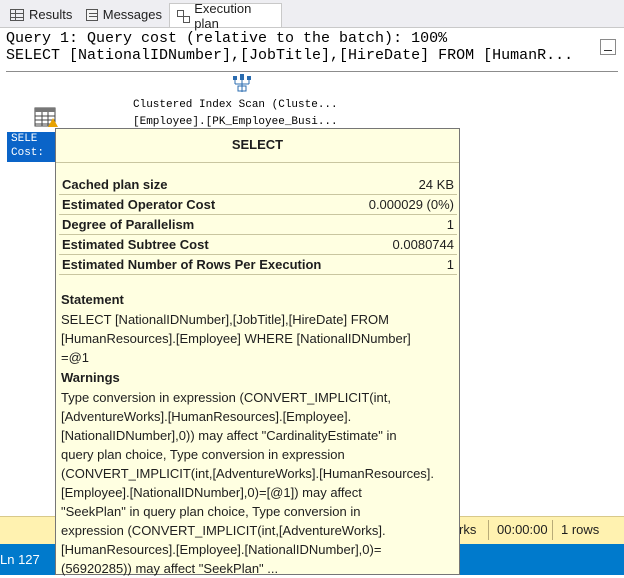 This screenshot has width=624, height=578. Describe the element at coordinates (406, 185) in the screenshot. I see `property-value: 24 KB` at that location.